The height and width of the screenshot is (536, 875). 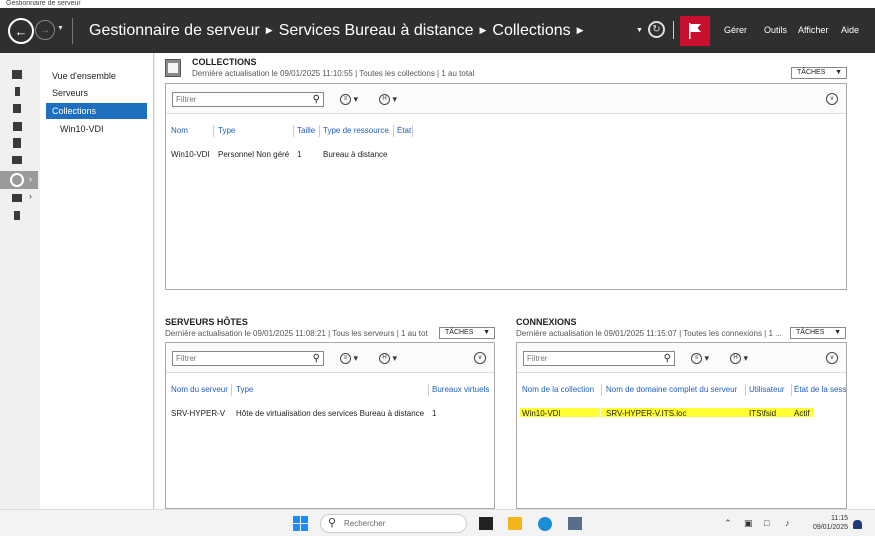 I want to click on refresh-icon: ↻, so click(x=656, y=29).